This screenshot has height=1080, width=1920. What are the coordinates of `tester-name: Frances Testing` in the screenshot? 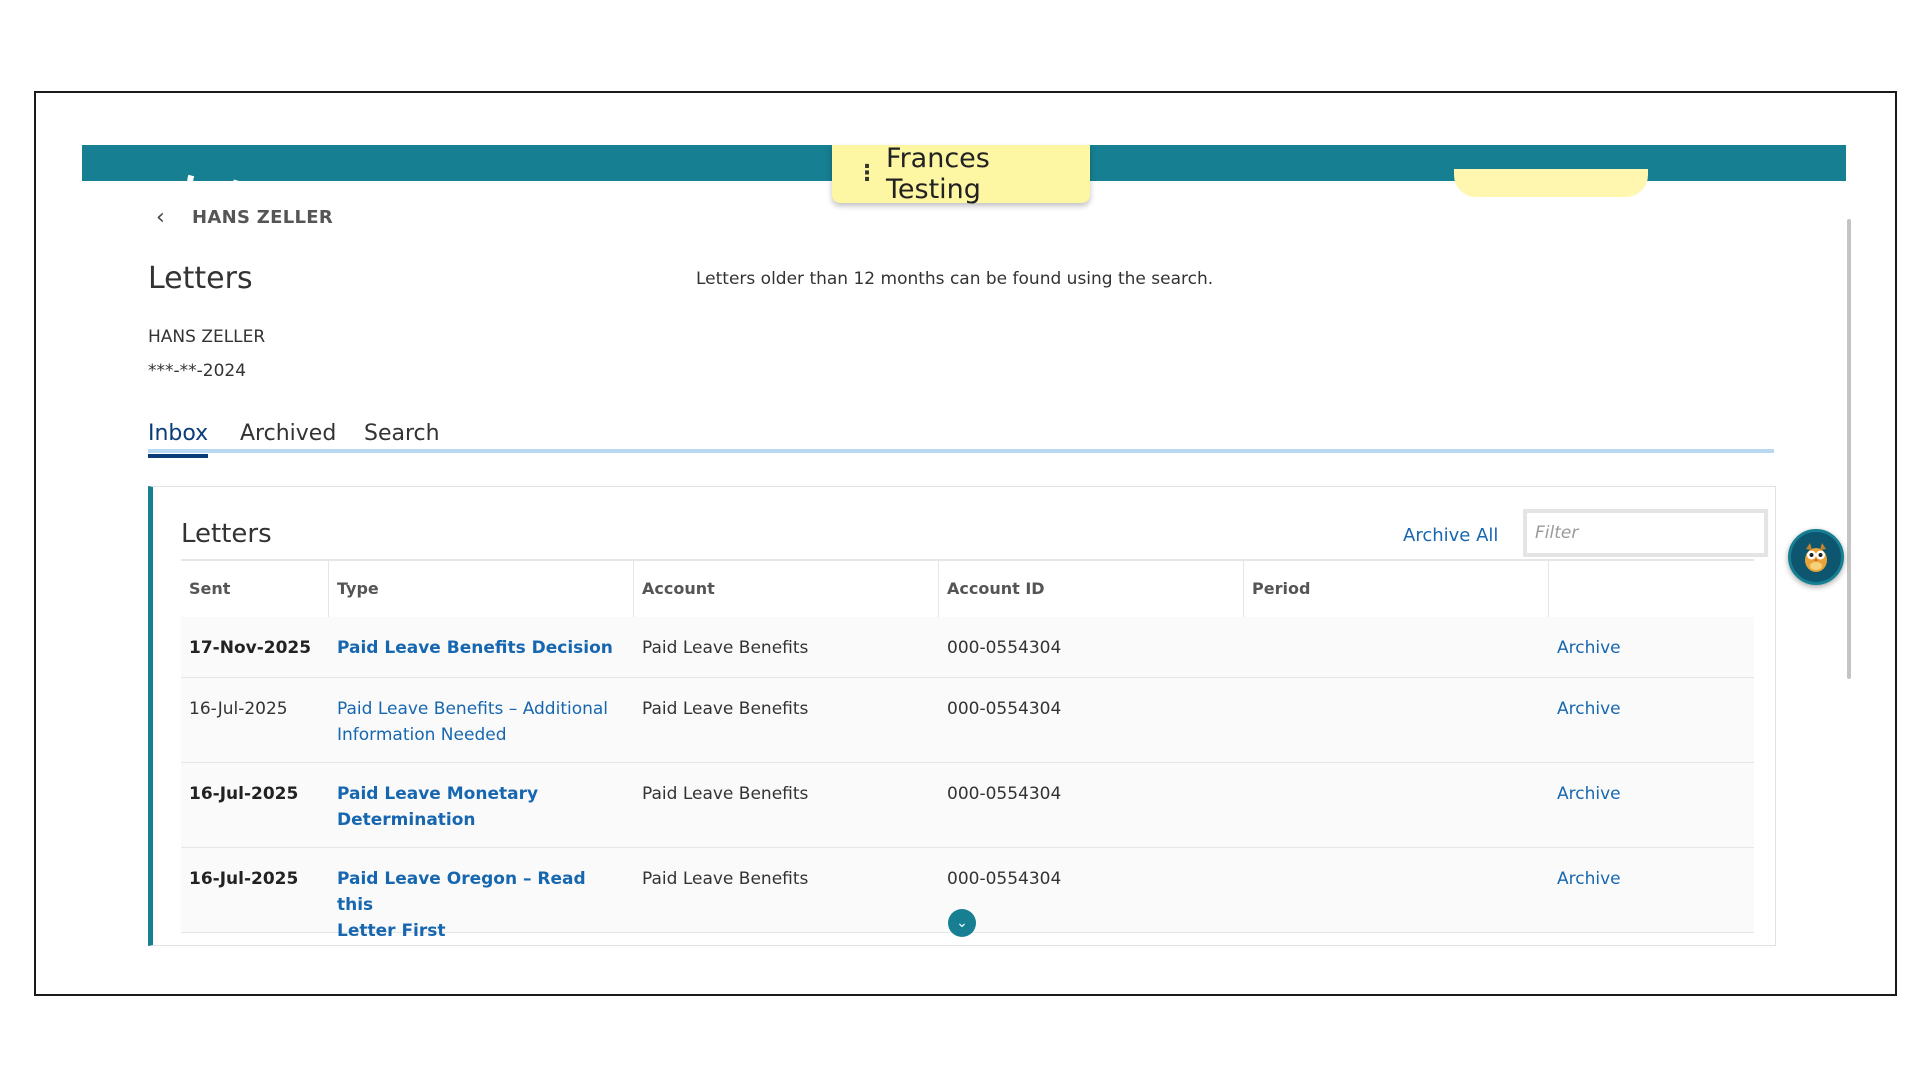 It's located at (938, 174).